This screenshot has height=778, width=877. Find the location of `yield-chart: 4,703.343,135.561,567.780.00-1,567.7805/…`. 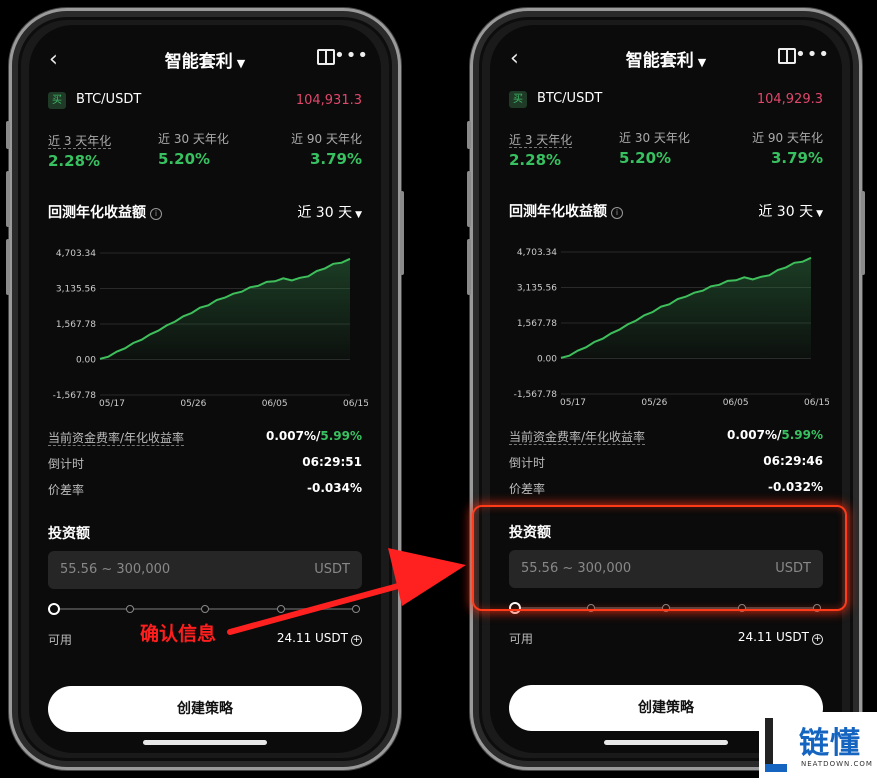

yield-chart: 4,703.343,135.561,567.780.00-1,567.7805/… is located at coordinates (210, 329).